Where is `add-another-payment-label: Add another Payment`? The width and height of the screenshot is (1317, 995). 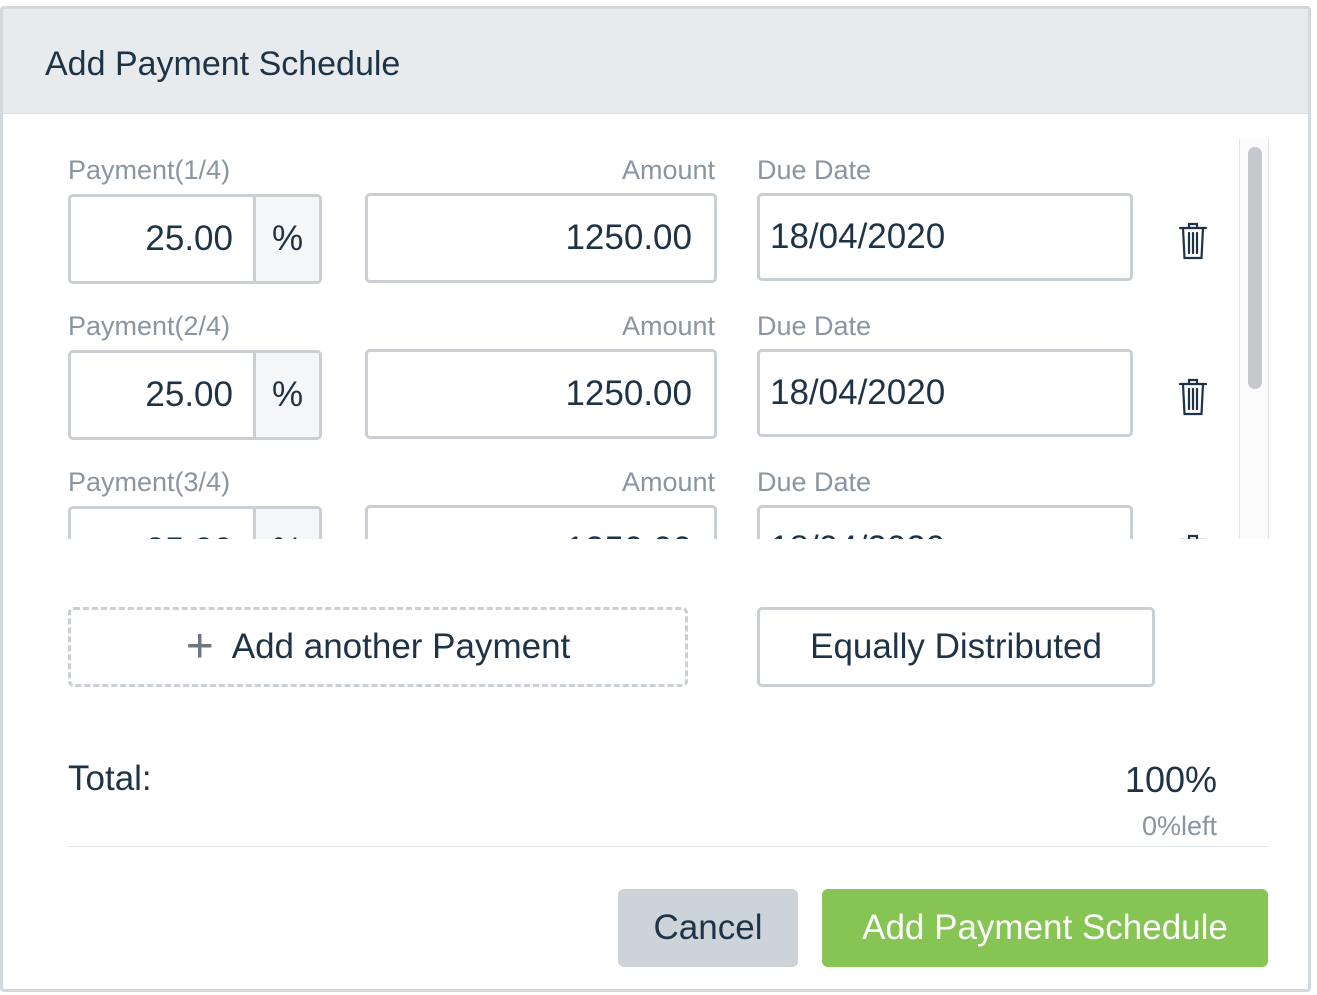 add-another-payment-label: Add another Payment is located at coordinates (401, 646).